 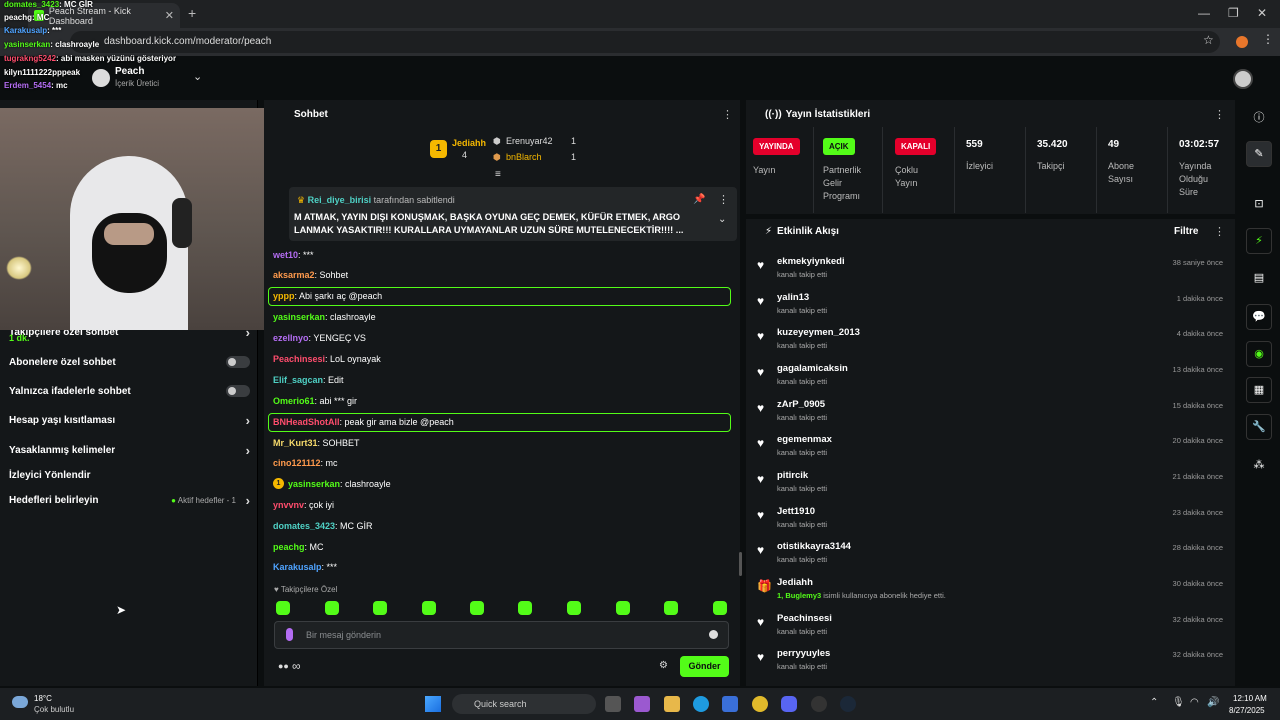 What do you see at coordinates (1247, 710) in the screenshot?
I see `clock-date: 8/27/2025` at bounding box center [1247, 710].